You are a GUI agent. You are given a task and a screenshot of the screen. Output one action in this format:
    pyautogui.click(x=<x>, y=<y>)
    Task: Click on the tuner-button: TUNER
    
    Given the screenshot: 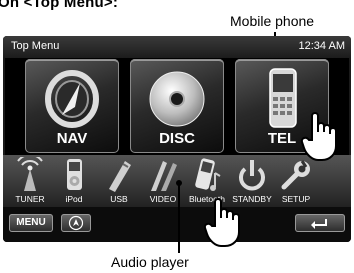 What is the action you would take?
    pyautogui.click(x=30, y=181)
    